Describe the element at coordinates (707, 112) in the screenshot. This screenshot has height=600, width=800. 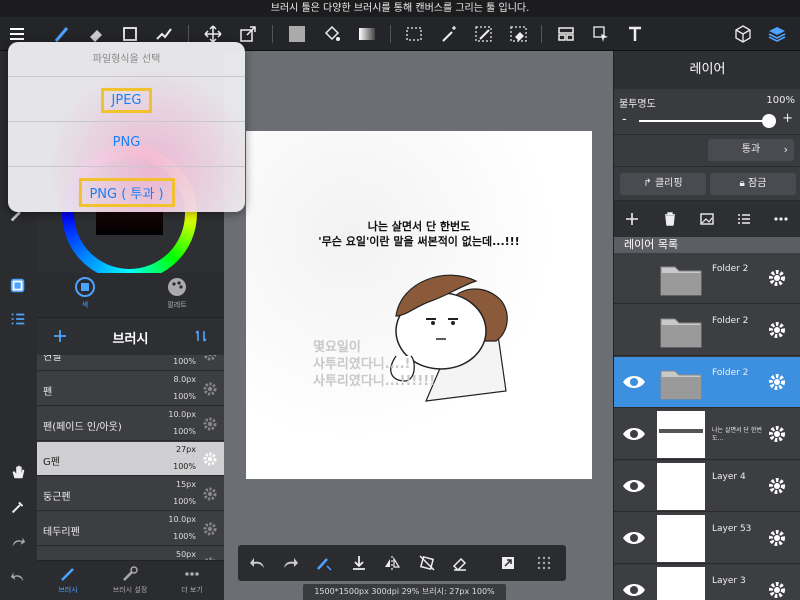
I see `opacity-row: 불투명도 100% - +` at that location.